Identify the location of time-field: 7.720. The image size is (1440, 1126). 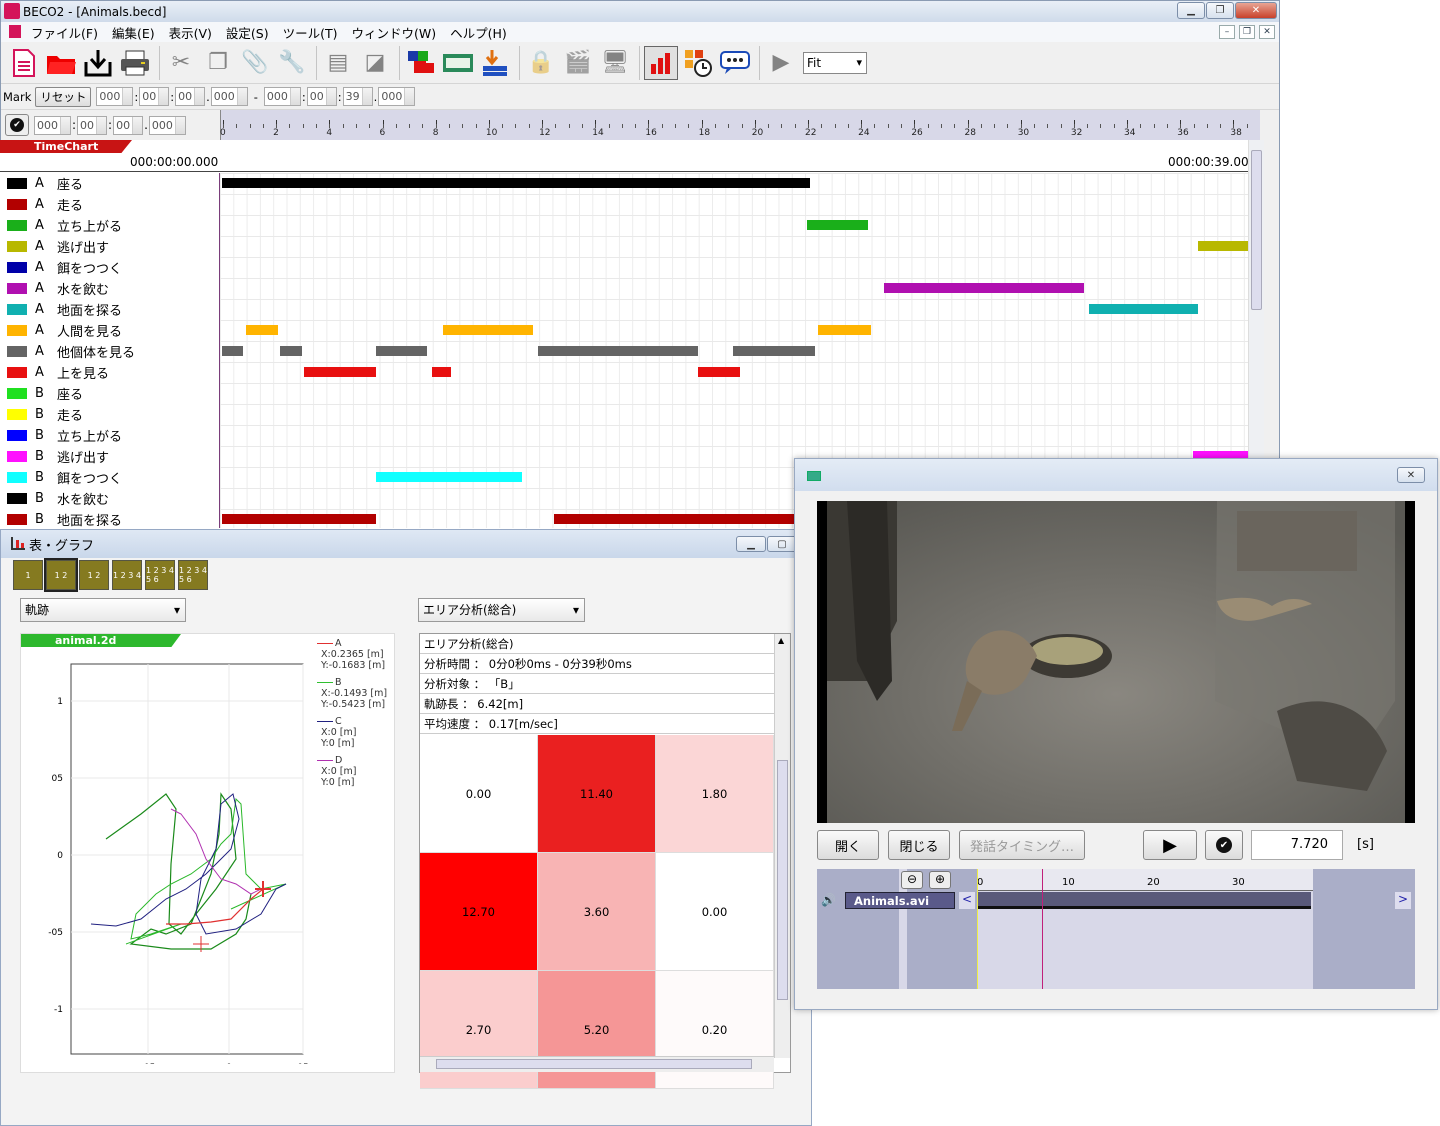
(1297, 845).